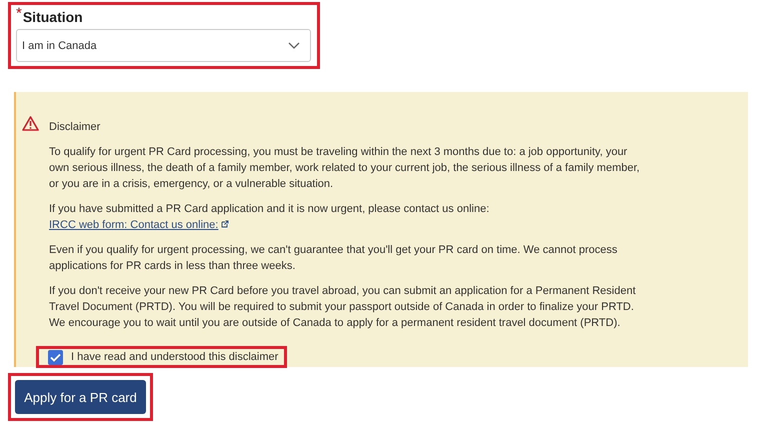  Describe the element at coordinates (163, 45) in the screenshot. I see `situation-dropdown: I am in Canada` at that location.